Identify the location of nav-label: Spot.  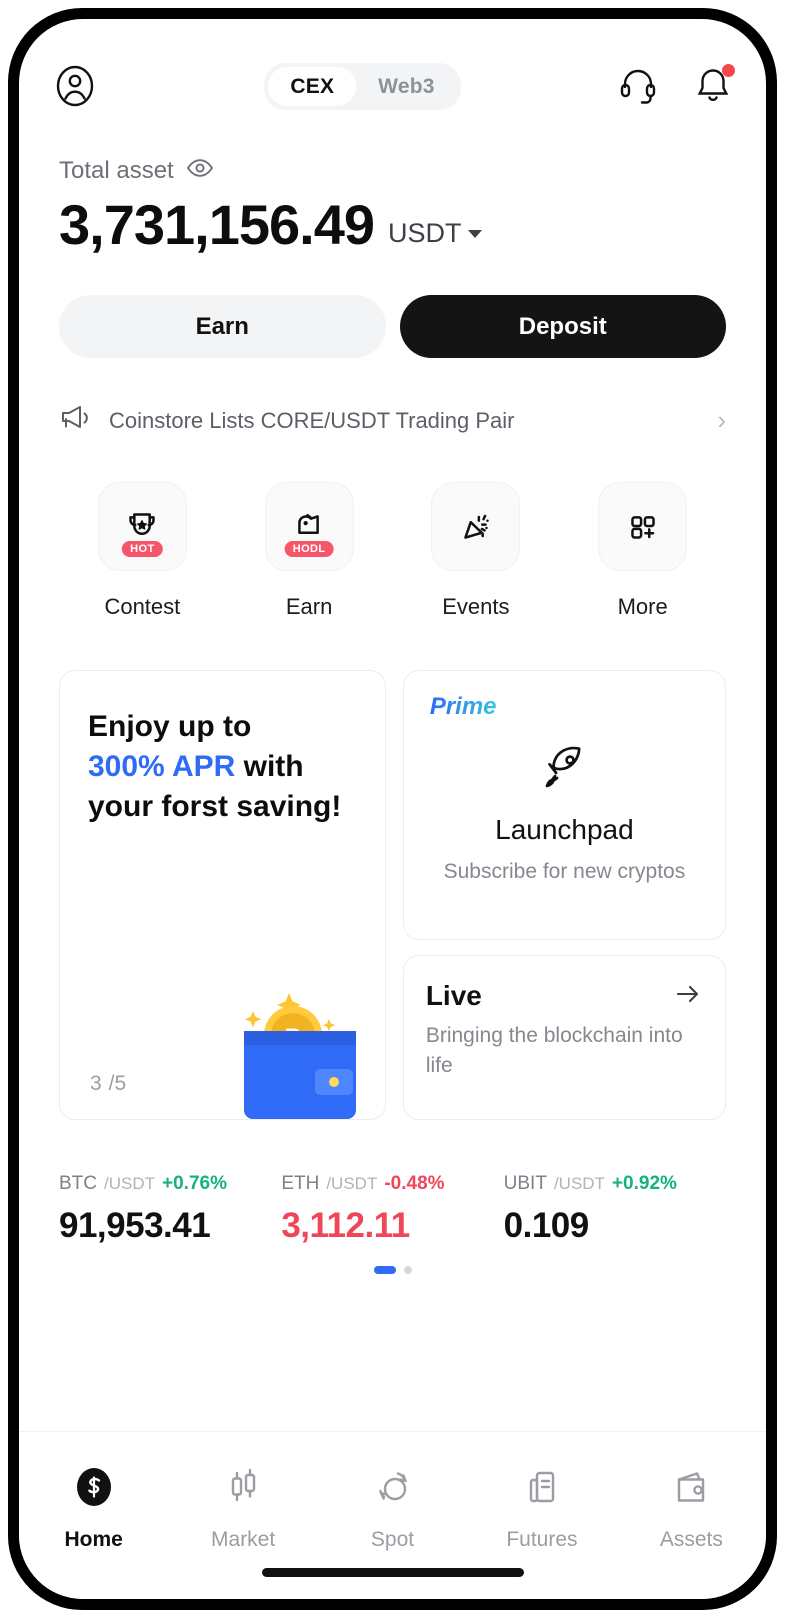
(392, 1539).